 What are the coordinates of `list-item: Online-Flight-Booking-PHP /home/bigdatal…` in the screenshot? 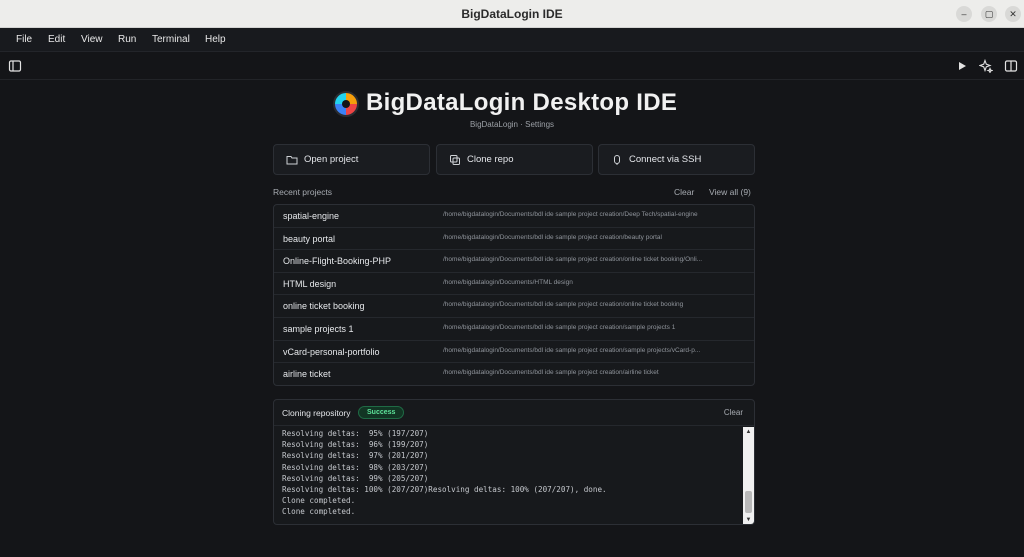 It's located at (514, 261).